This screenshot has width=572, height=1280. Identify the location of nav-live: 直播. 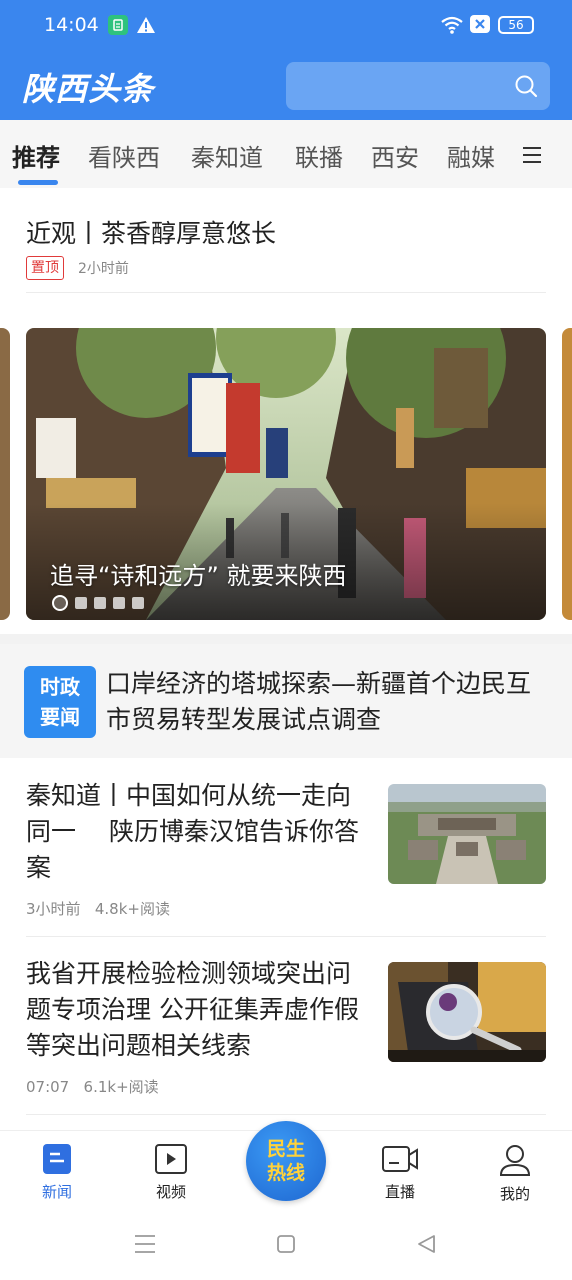
(400, 1172).